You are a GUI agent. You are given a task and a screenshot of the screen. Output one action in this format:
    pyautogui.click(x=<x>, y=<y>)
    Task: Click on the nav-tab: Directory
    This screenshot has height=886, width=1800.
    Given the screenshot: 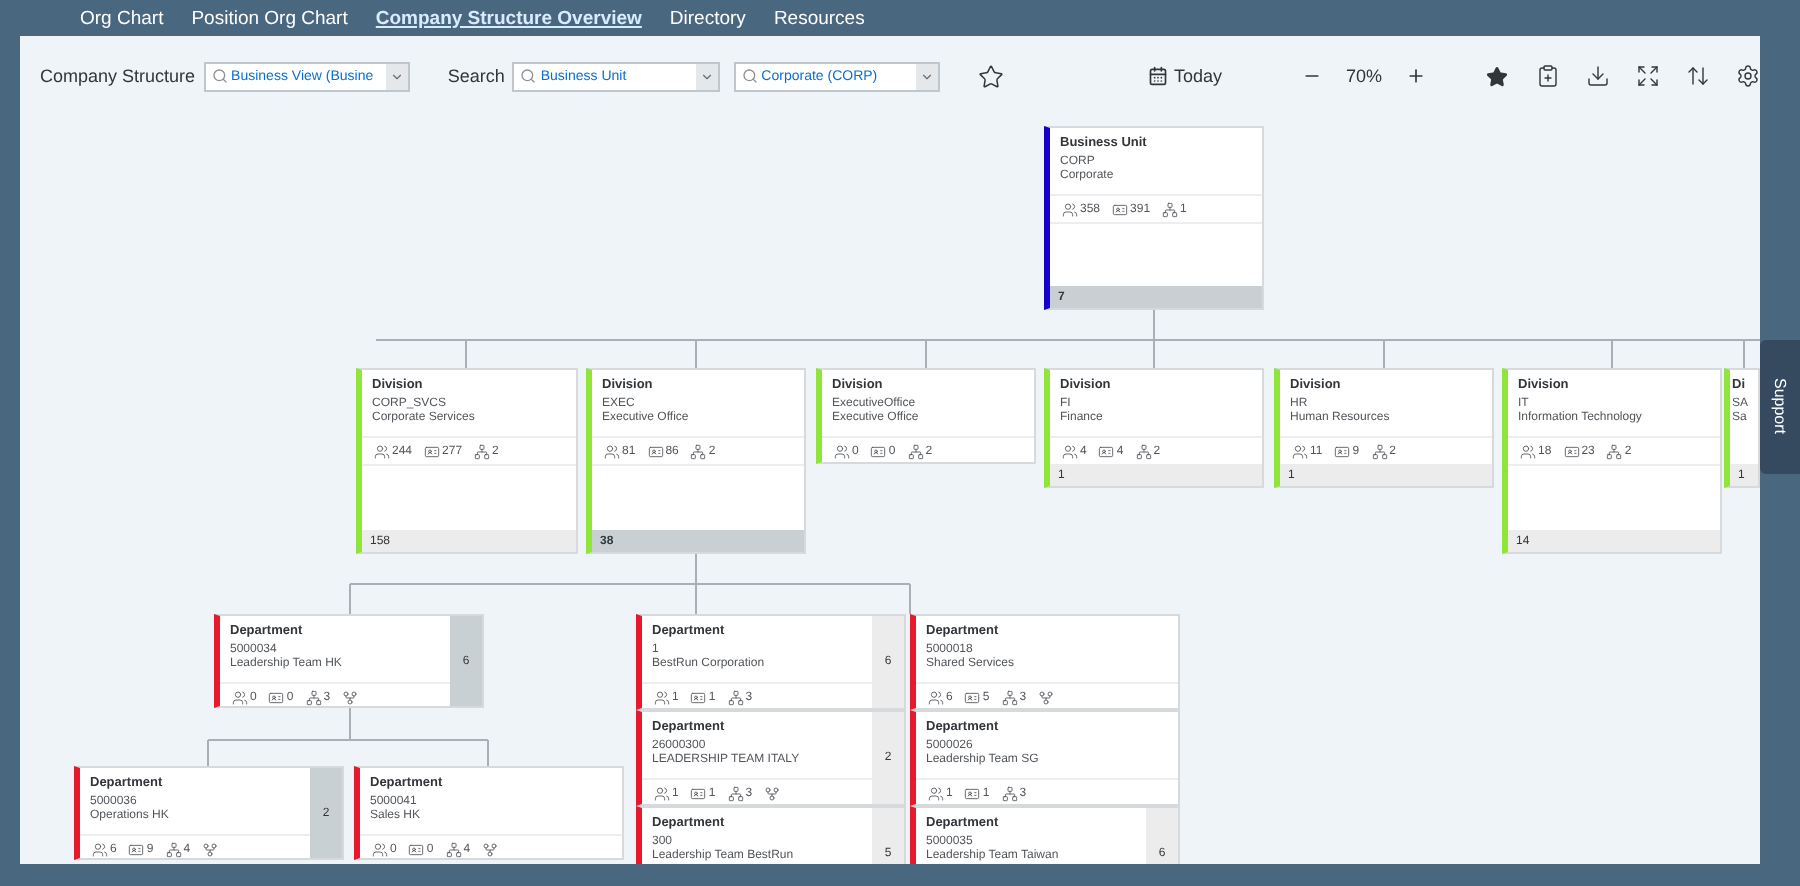 What is the action you would take?
    pyautogui.click(x=707, y=18)
    